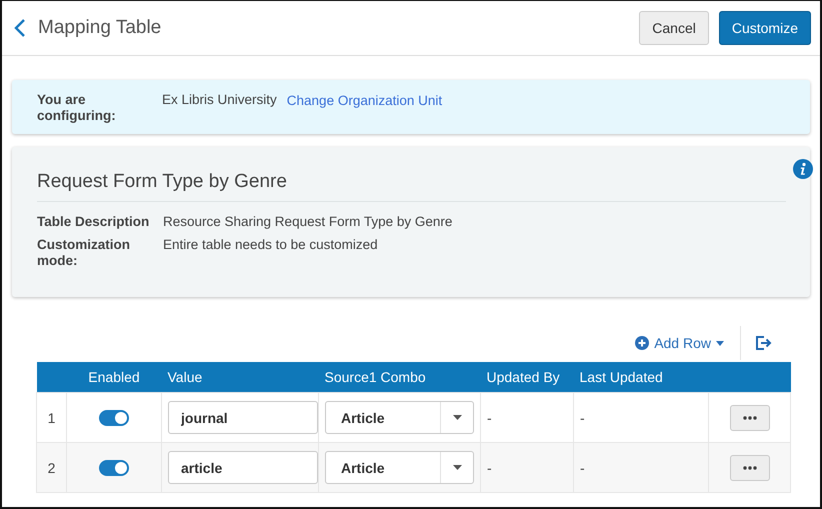 The width and height of the screenshot is (822, 509). What do you see at coordinates (219, 100) in the screenshot?
I see `organization-name: Ex Libris University` at bounding box center [219, 100].